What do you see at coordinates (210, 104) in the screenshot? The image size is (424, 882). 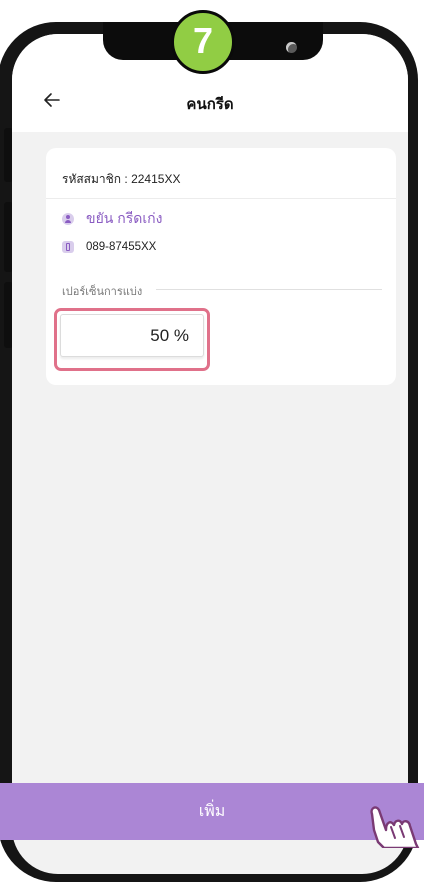 I see `page-title: คนกรีด` at bounding box center [210, 104].